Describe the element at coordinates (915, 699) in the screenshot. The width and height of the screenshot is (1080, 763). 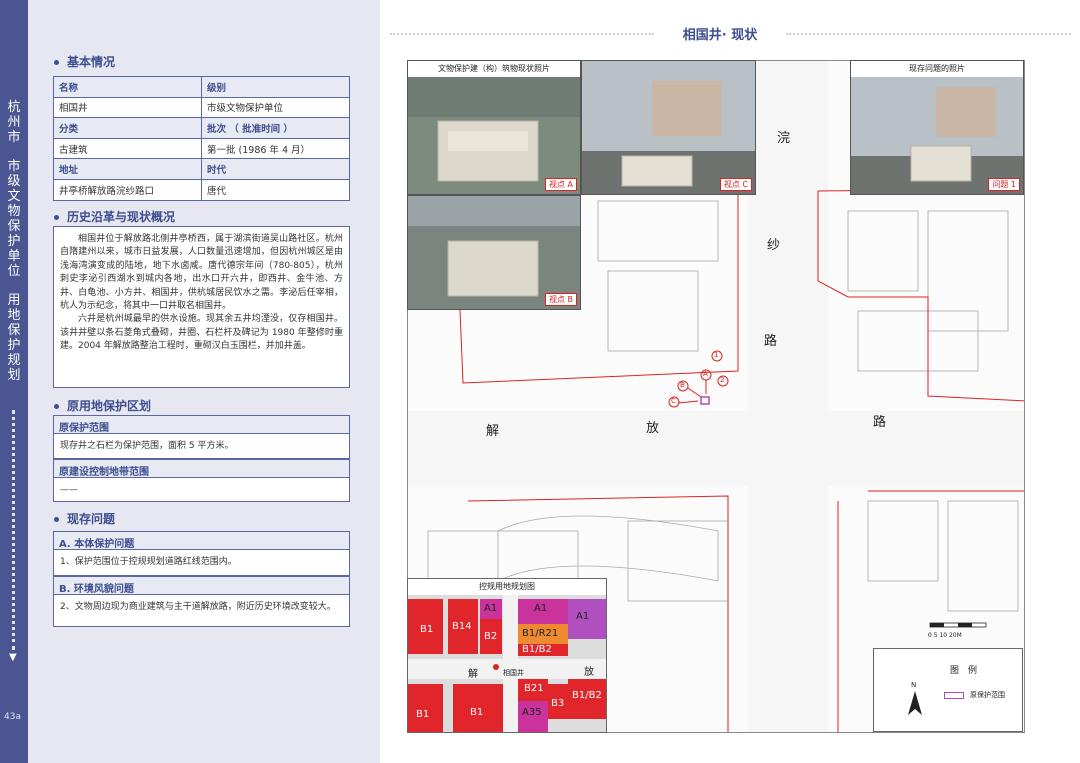
I see `north-arrow-icon: N` at that location.